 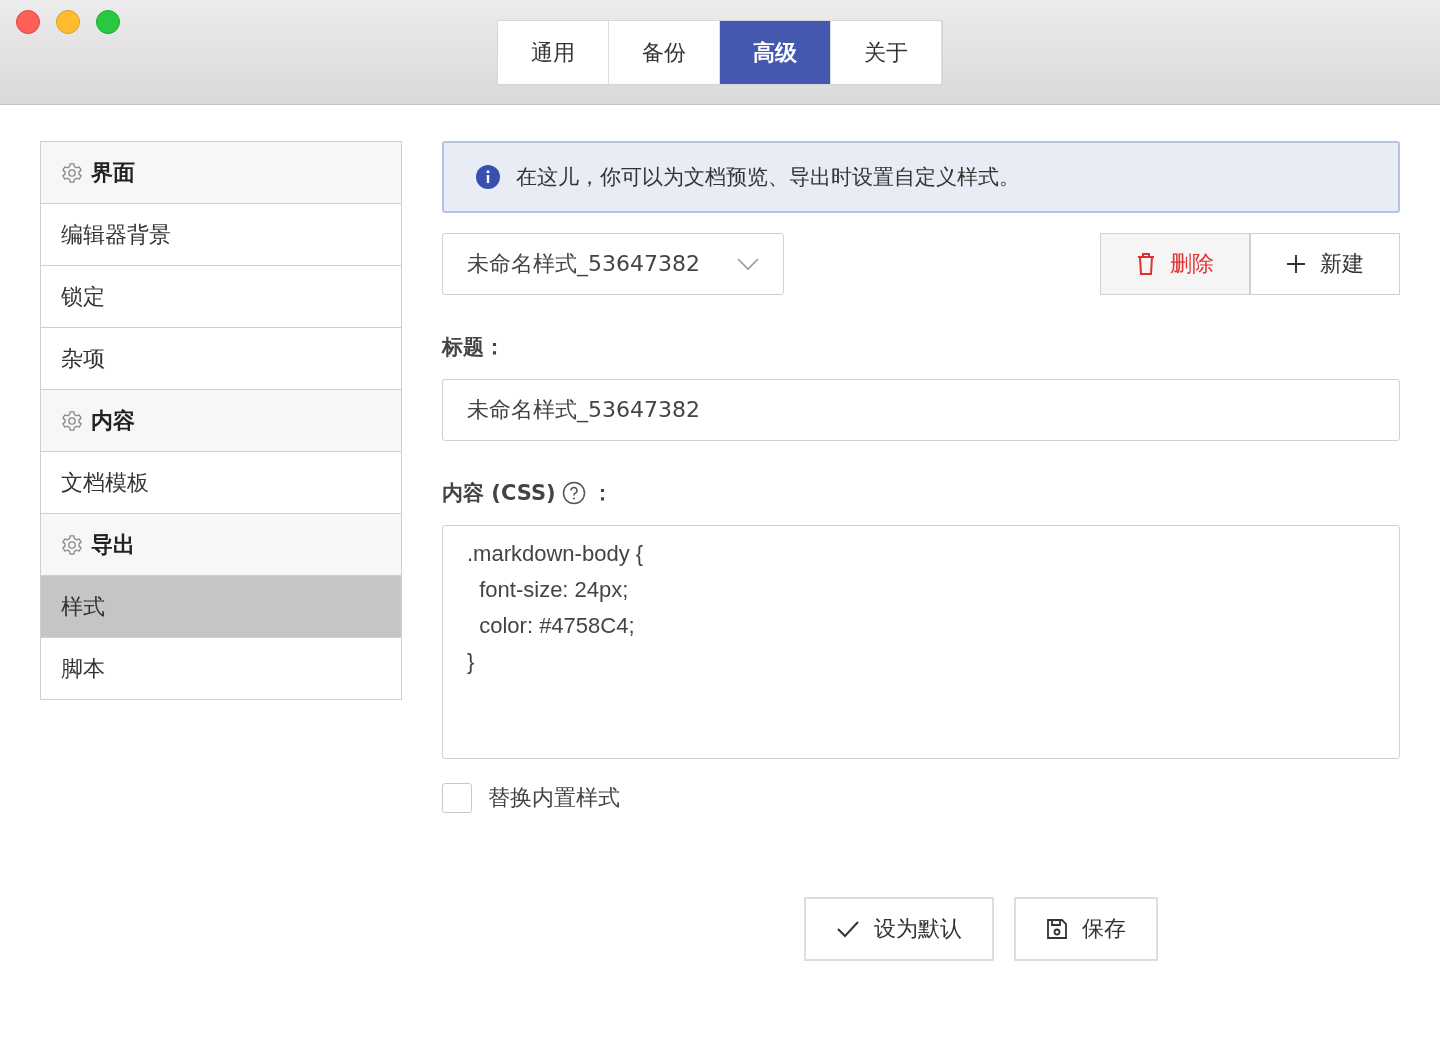 What do you see at coordinates (899, 929) in the screenshot?
I see `set-default-button: 设为默认` at bounding box center [899, 929].